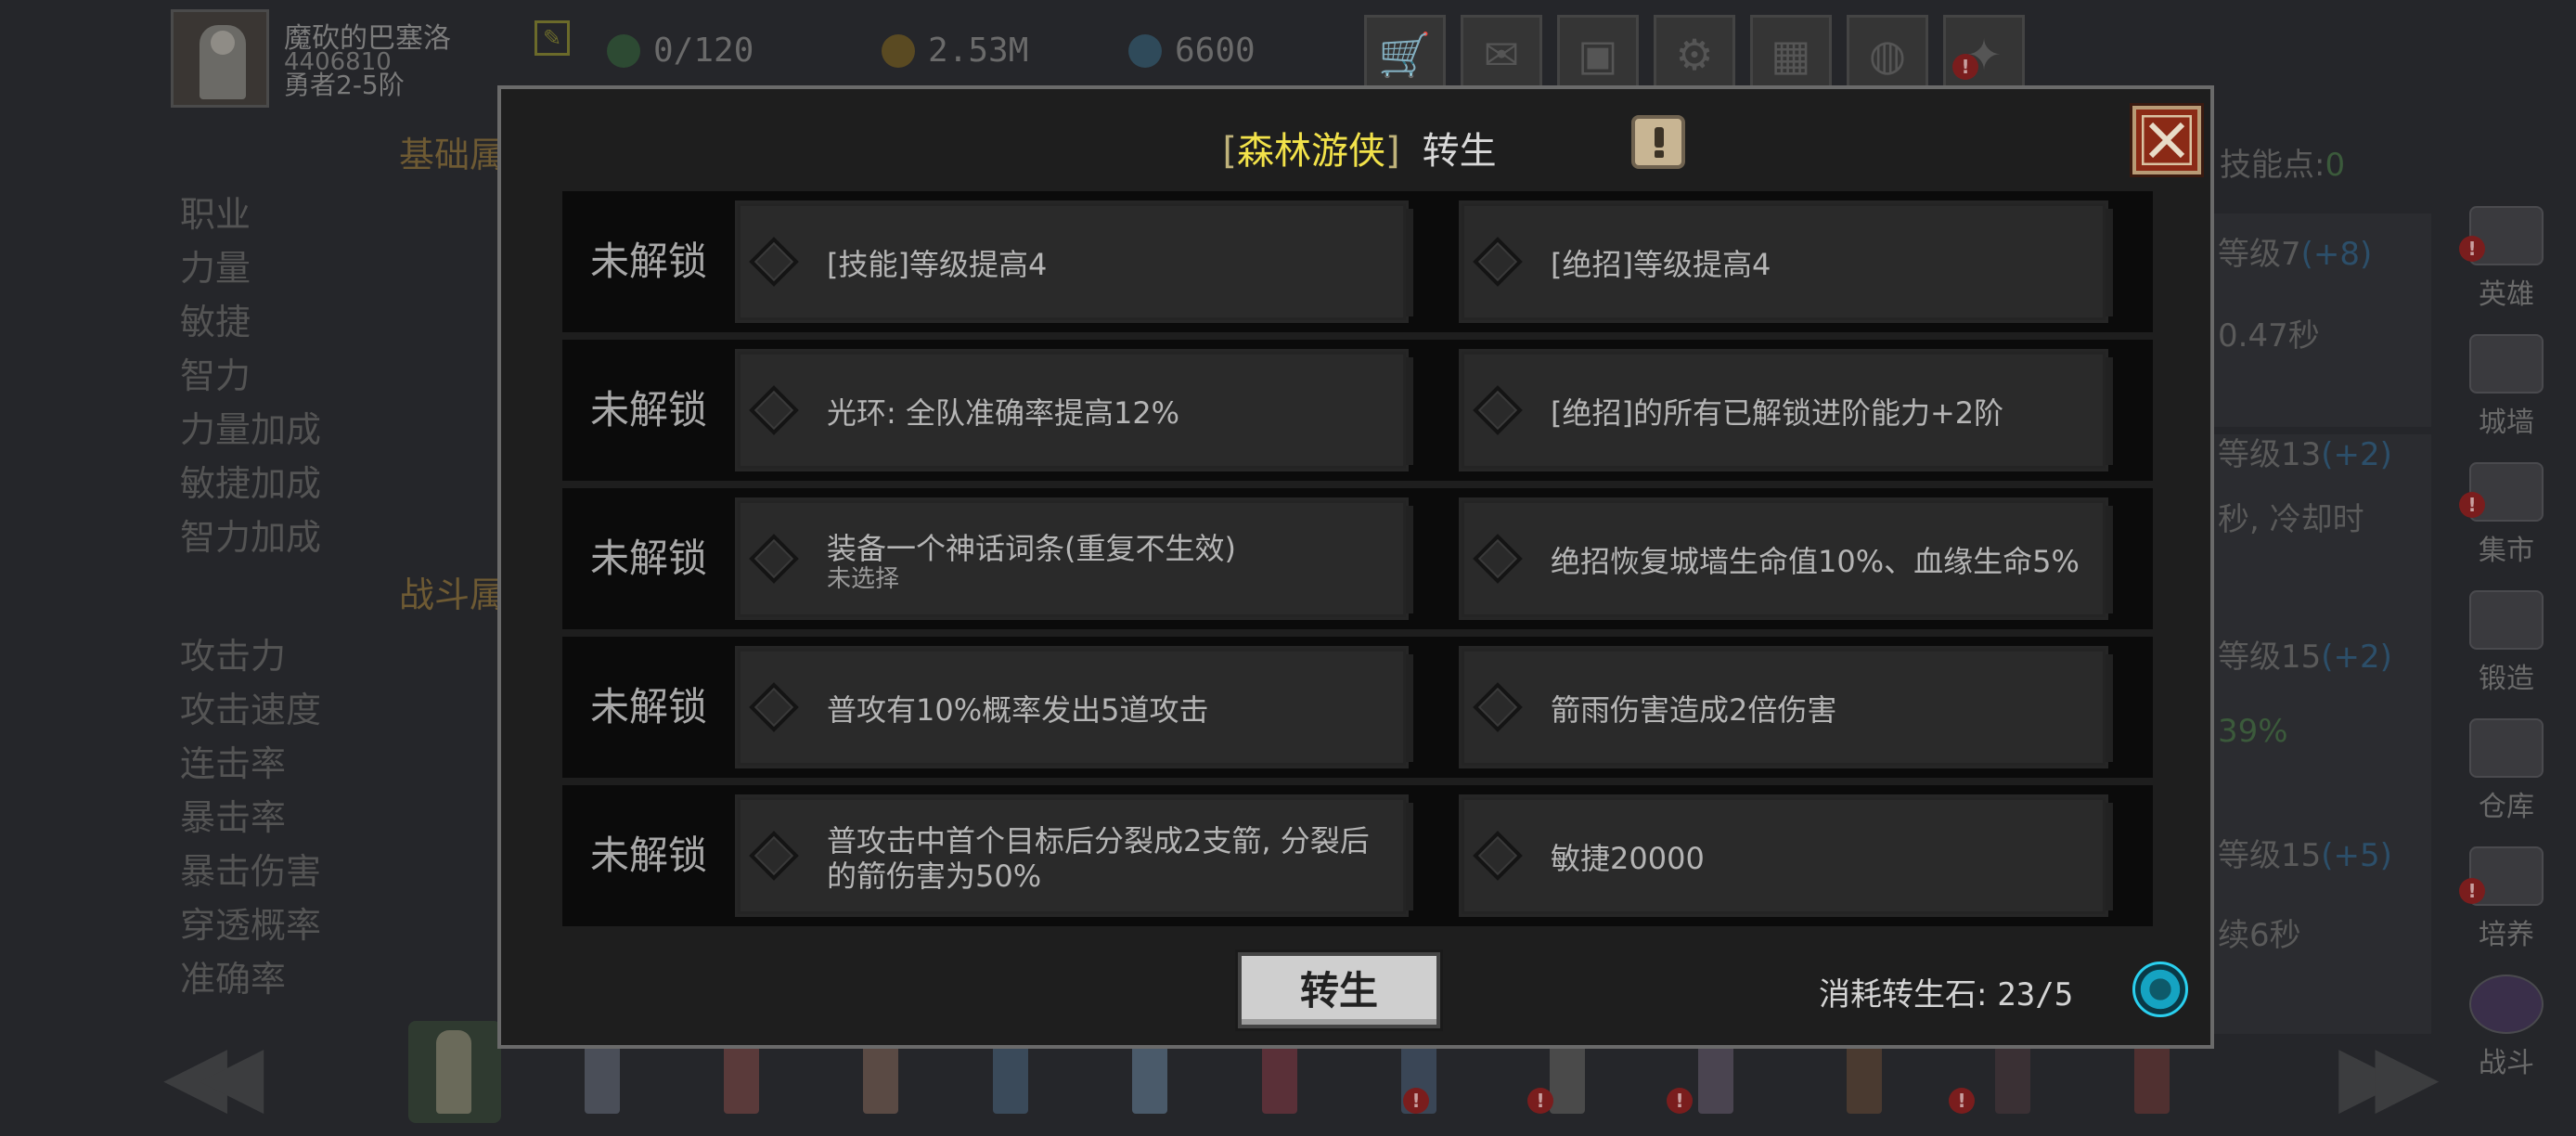 The image size is (2576, 1136). Describe the element at coordinates (1099, 858) in the screenshot. I see `option-label: 普攻击中首个目标后分裂成2支箭, 分裂后的箭伤害为50%` at that location.